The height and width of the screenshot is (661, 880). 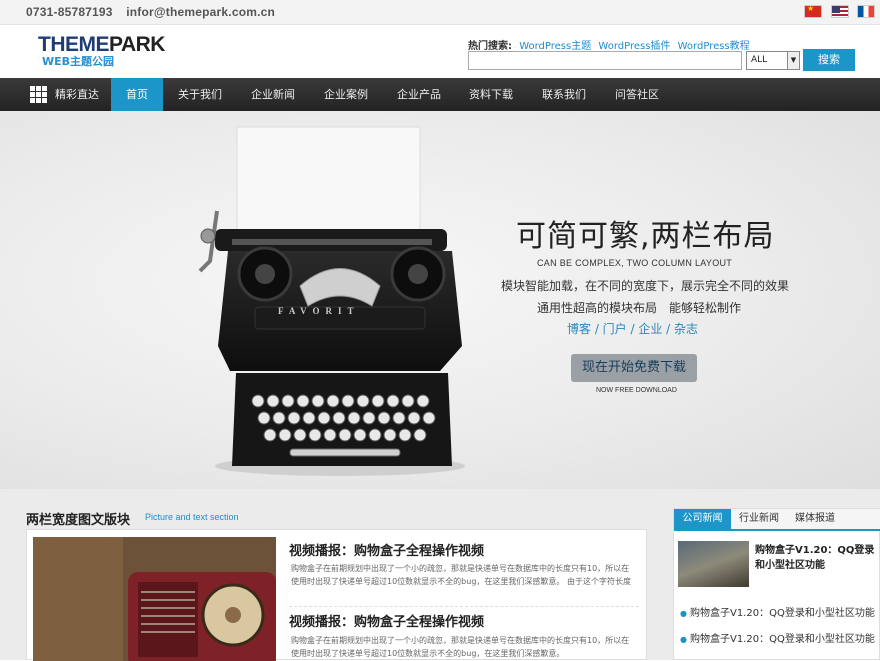 What do you see at coordinates (702, 519) in the screenshot?
I see `tab-company-news: 公司新闻` at bounding box center [702, 519].